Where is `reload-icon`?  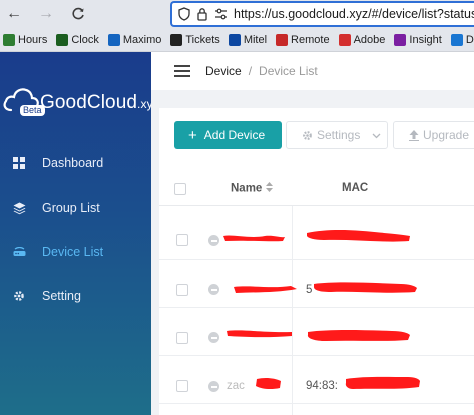 reload-icon is located at coordinates (78, 14).